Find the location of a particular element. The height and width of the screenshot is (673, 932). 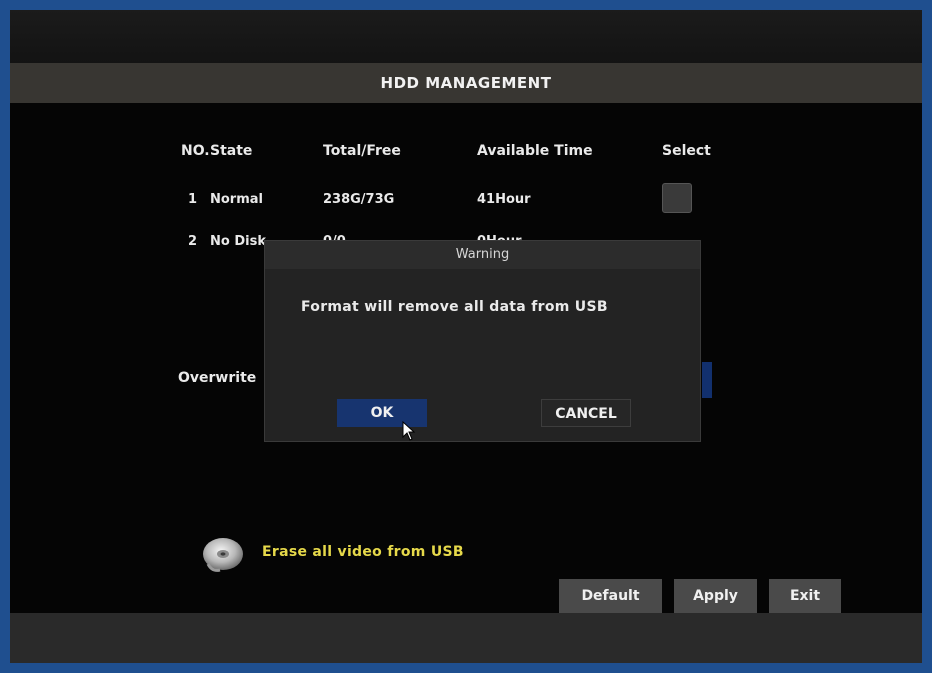

dialog-title: Warning is located at coordinates (482, 255).